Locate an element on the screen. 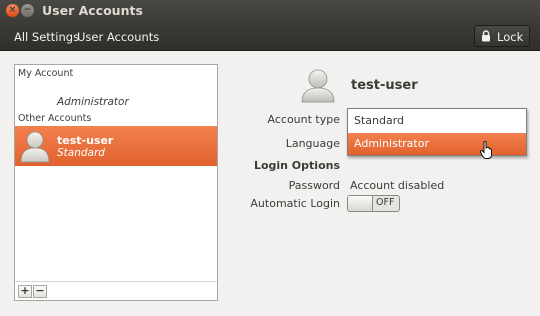 The image size is (540, 316). list-divider is located at coordinates (116, 281).